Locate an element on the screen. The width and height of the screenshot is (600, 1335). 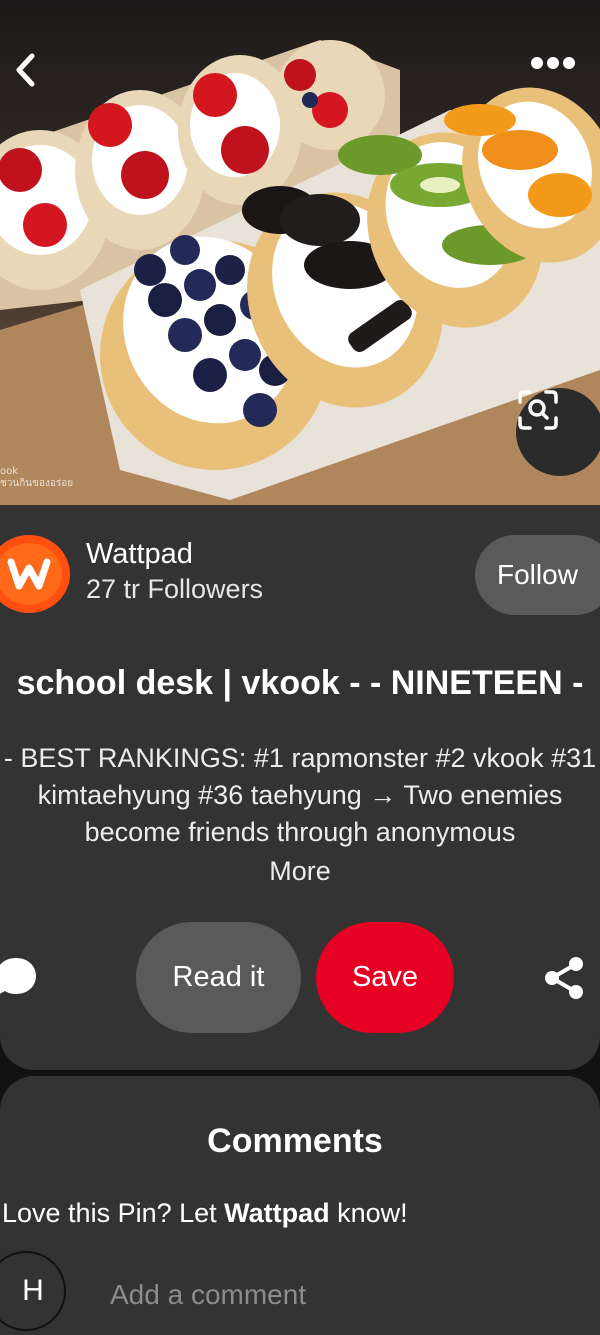
back-button is located at coordinates (34, 74).